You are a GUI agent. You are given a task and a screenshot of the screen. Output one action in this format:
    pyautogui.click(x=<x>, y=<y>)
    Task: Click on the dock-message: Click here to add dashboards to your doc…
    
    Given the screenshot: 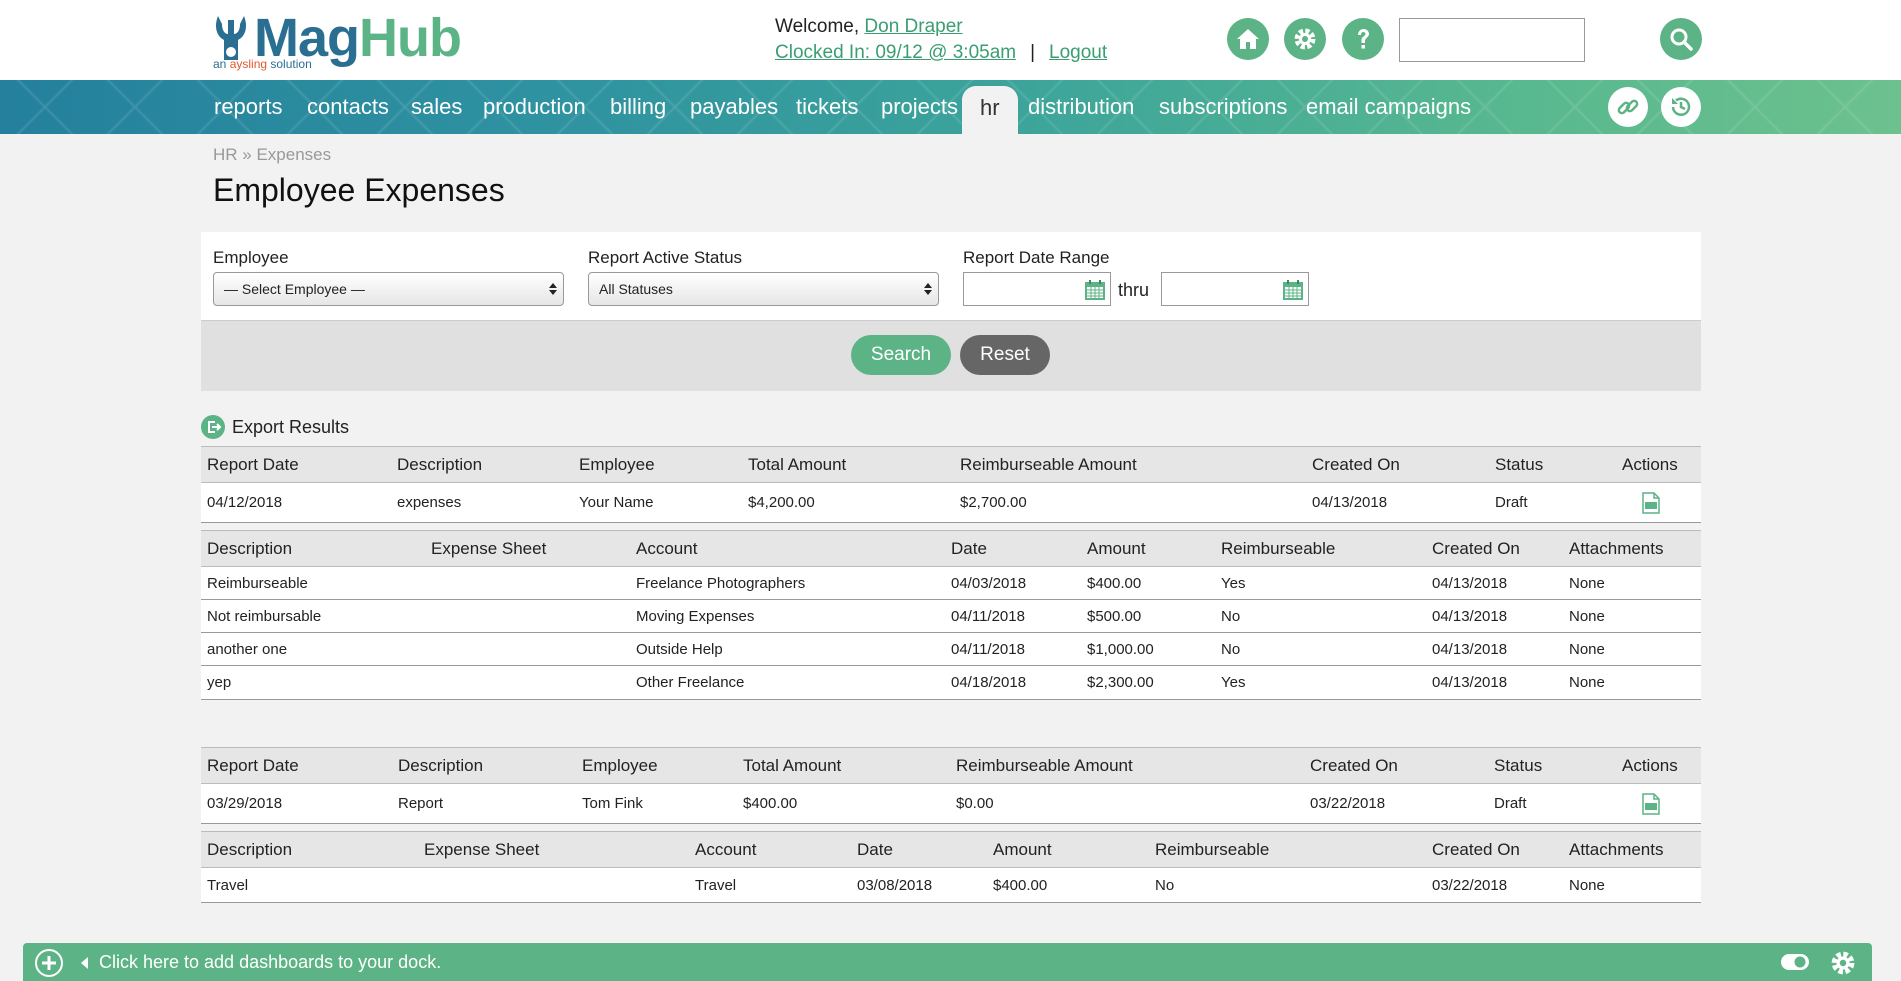 What is the action you would take?
    pyautogui.click(x=270, y=962)
    